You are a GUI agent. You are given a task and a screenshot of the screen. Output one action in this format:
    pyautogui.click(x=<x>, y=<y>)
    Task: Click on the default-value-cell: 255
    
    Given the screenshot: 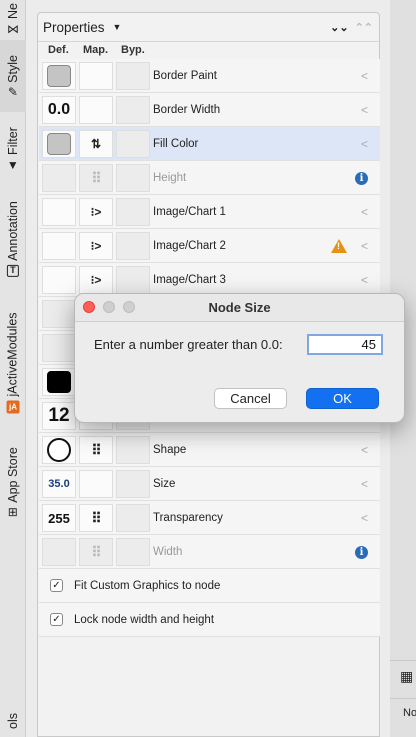 What is the action you would take?
    pyautogui.click(x=59, y=518)
    